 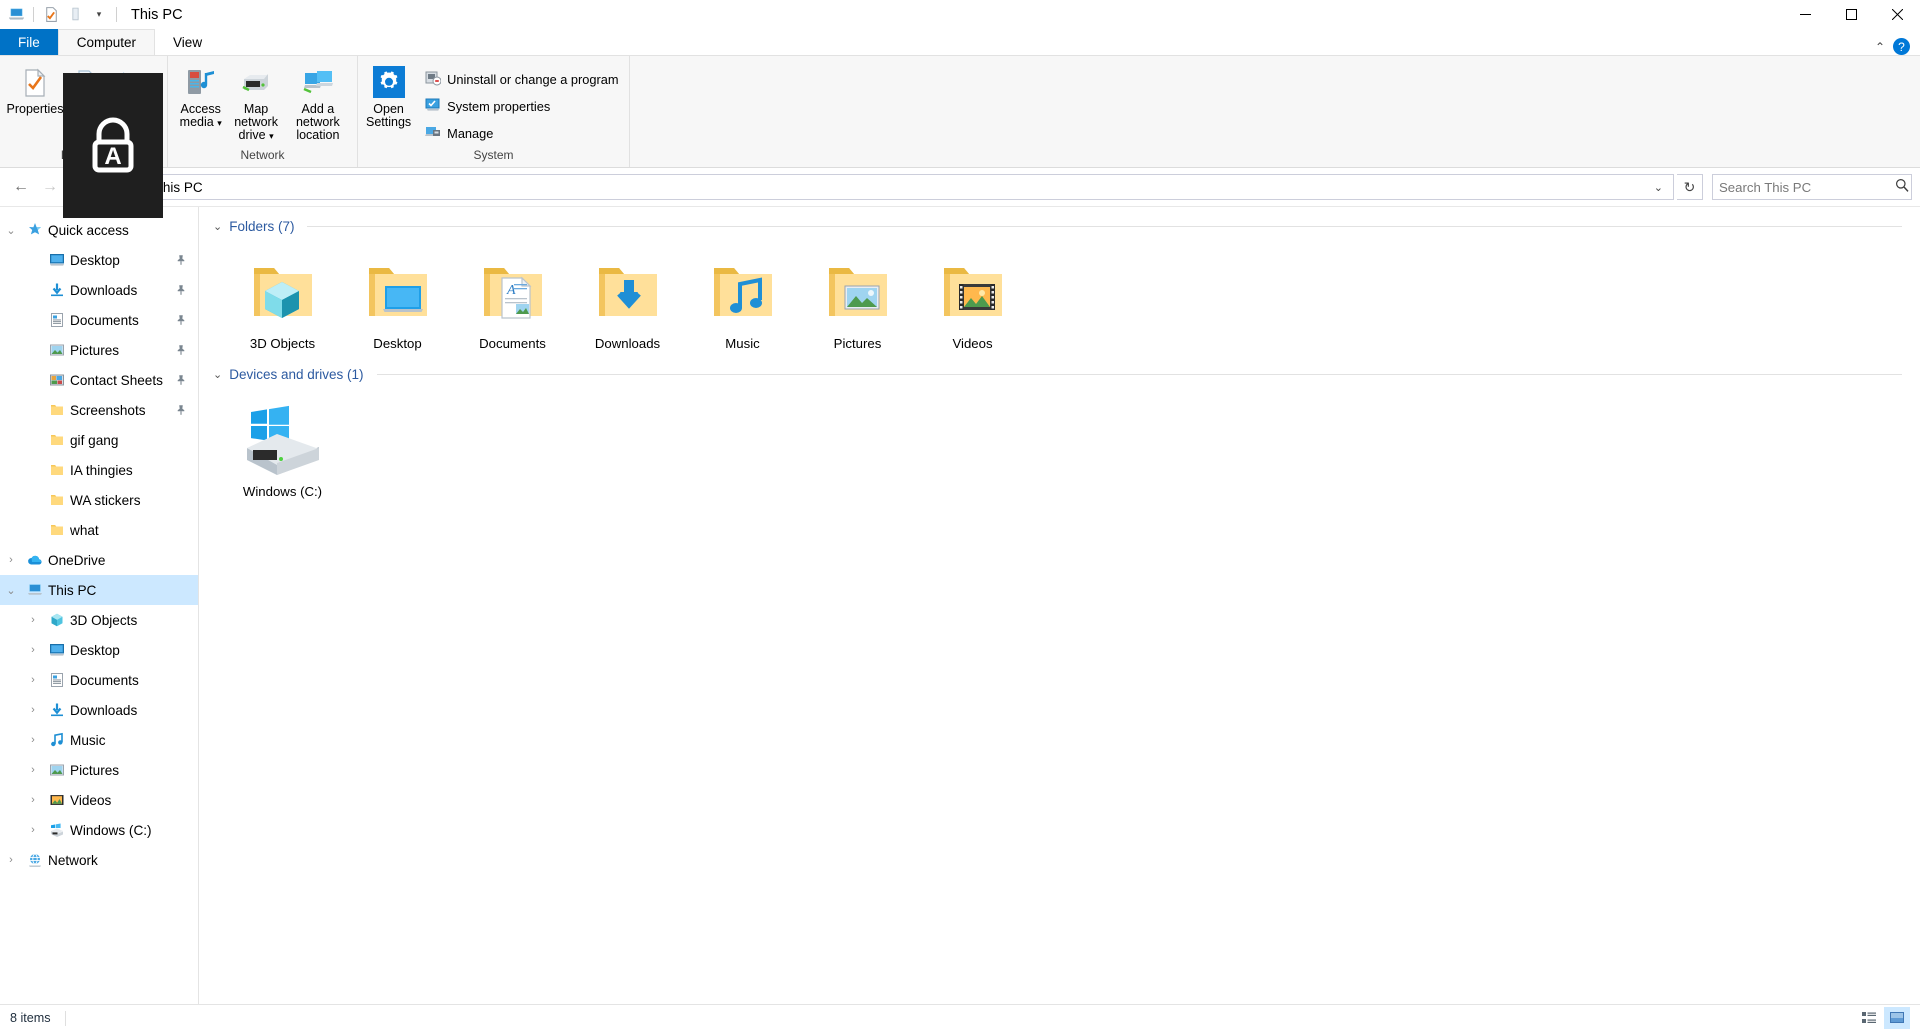 What do you see at coordinates (99, 380) in the screenshot?
I see `sidebar-item-contact-sheets: Contact Sheets` at bounding box center [99, 380].